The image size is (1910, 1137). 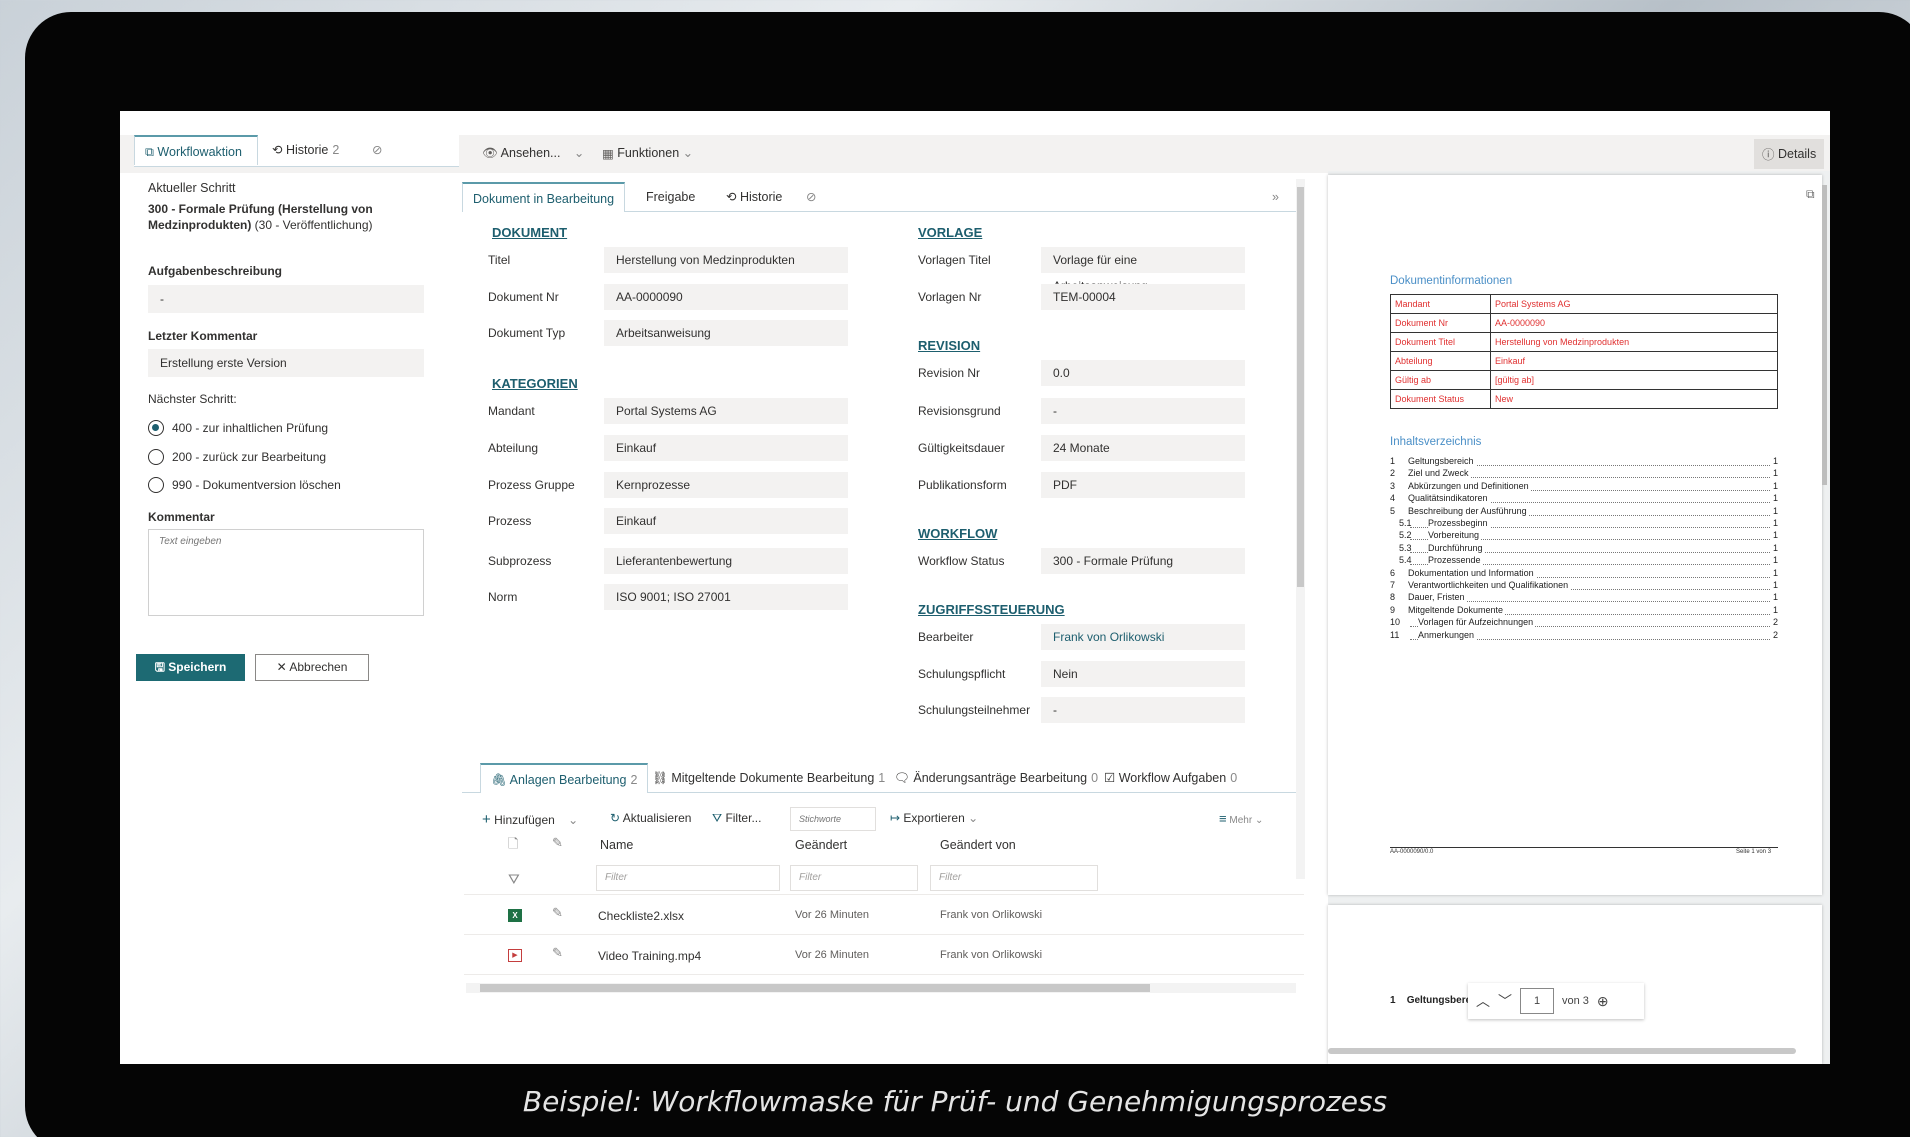 I want to click on preview-scrollbar, so click(x=1562, y=1051).